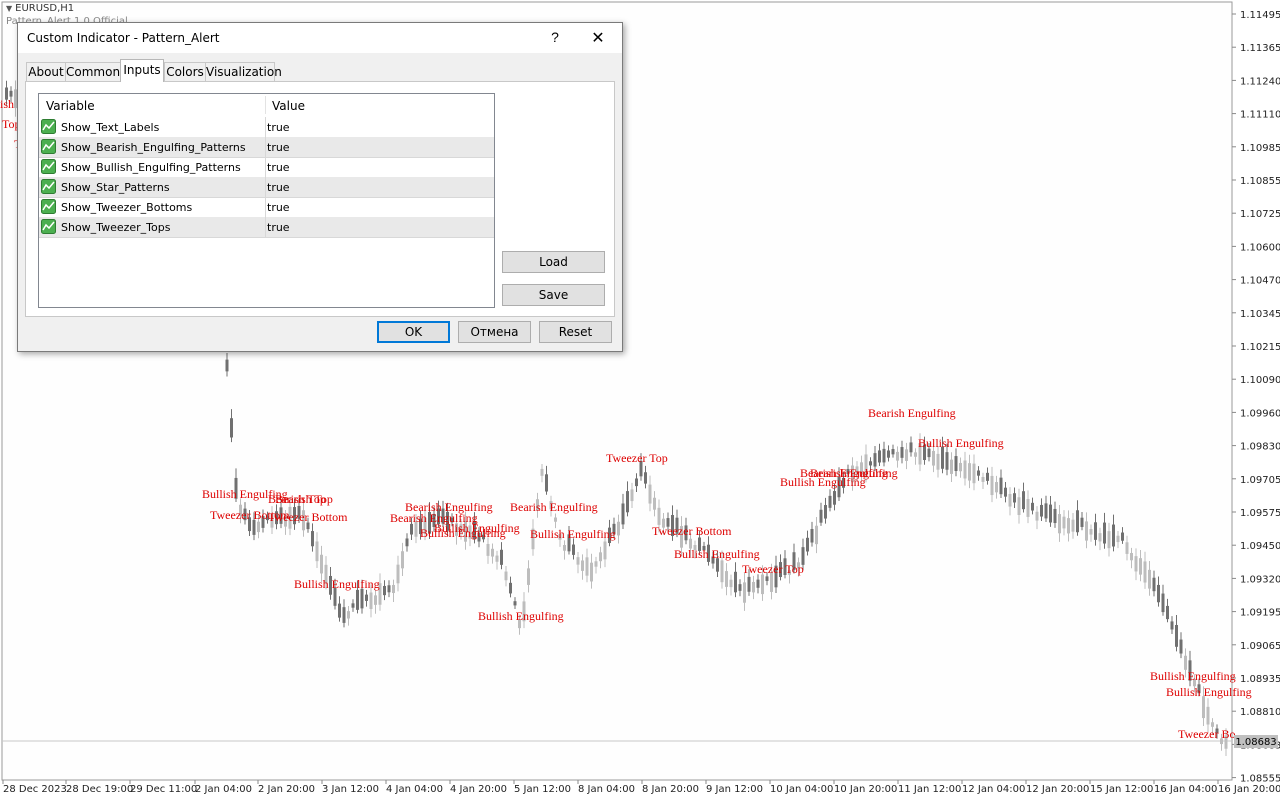  What do you see at coordinates (553, 295) in the screenshot?
I see `save-button: Save` at bounding box center [553, 295].